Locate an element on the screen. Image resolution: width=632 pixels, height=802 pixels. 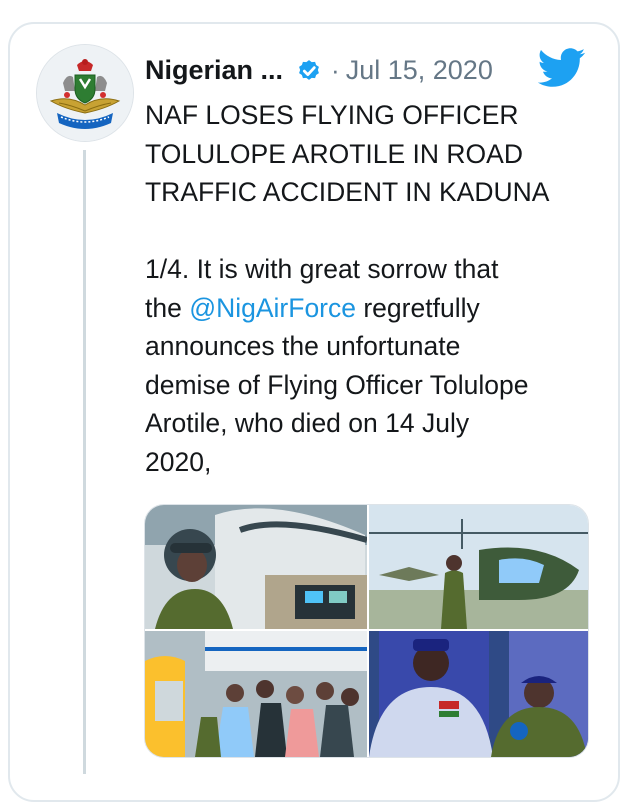
body-line: demise of Flying Officer Tolulope is located at coordinates (337, 384).